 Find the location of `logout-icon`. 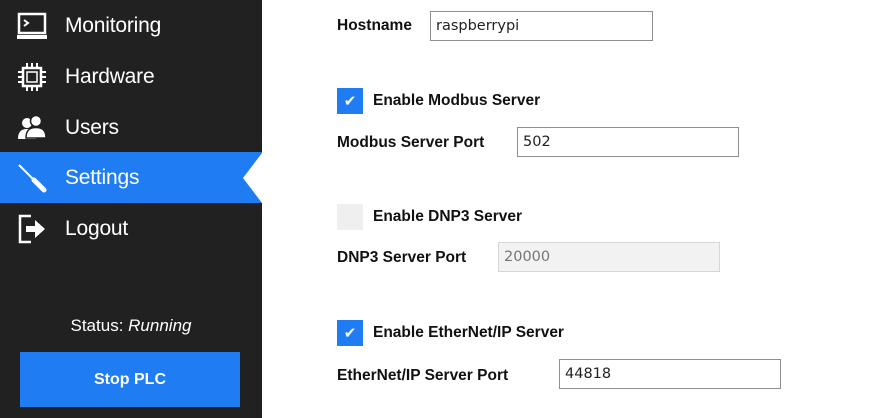

logout-icon is located at coordinates (32, 229).